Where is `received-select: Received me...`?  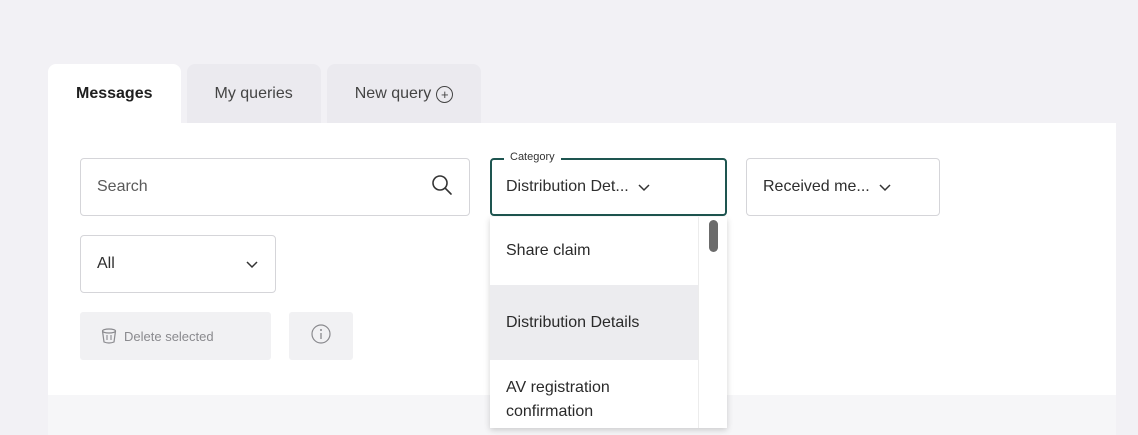
received-select: Received me... is located at coordinates (843, 187).